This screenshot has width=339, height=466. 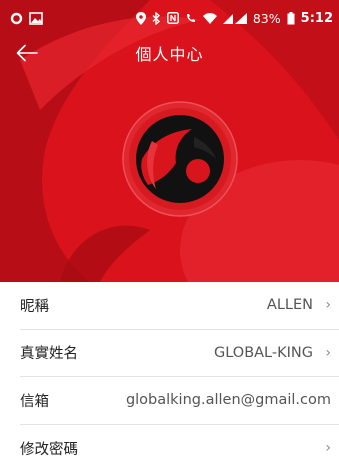 I want to click on image-notification-icon, so click(x=36, y=18).